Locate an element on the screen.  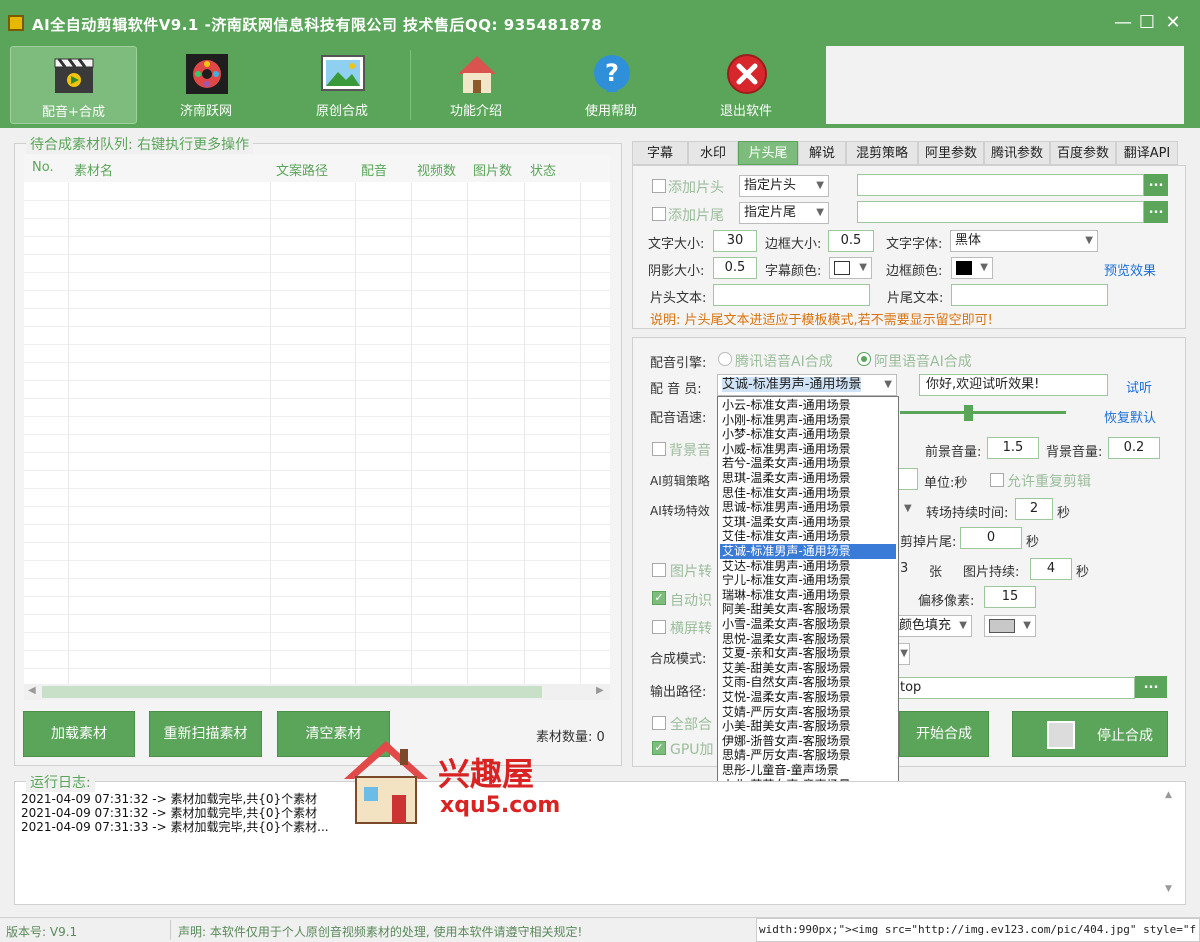
output-path-input: top is located at coordinates (1016, 688).